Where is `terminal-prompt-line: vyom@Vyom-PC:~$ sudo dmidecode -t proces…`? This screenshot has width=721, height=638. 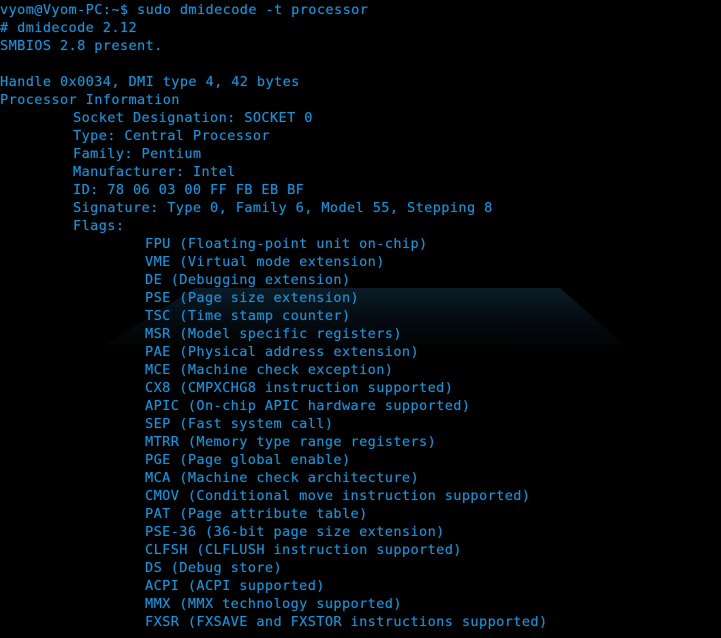
terminal-prompt-line: vyom@Vyom-PC:~$ sudo dmidecode -t proces… is located at coordinates (184, 10).